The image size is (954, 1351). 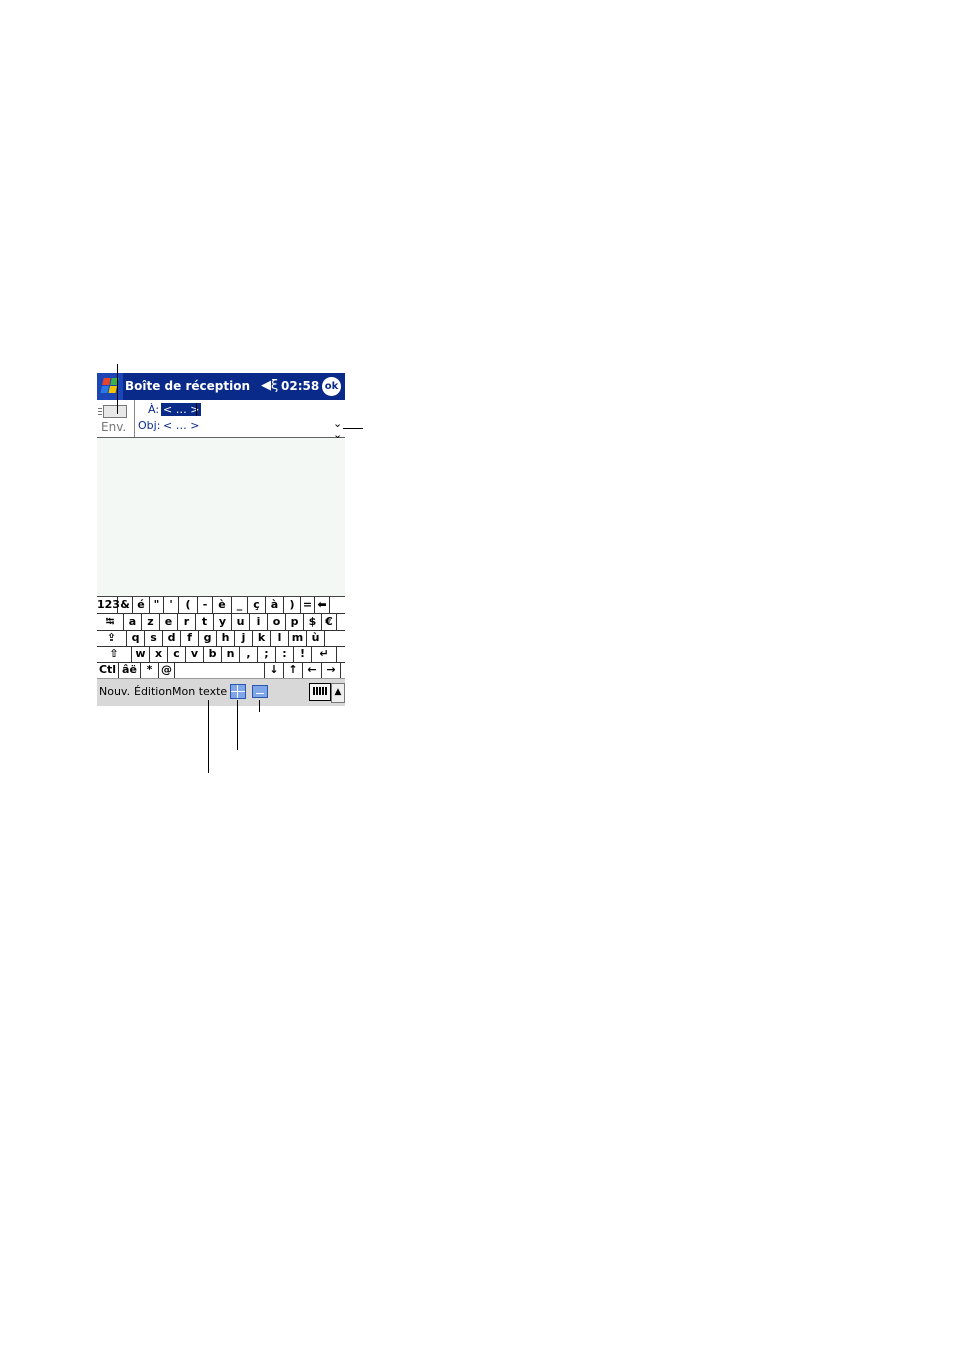 What do you see at coordinates (108, 605) in the screenshot?
I see `key: 123` at bounding box center [108, 605].